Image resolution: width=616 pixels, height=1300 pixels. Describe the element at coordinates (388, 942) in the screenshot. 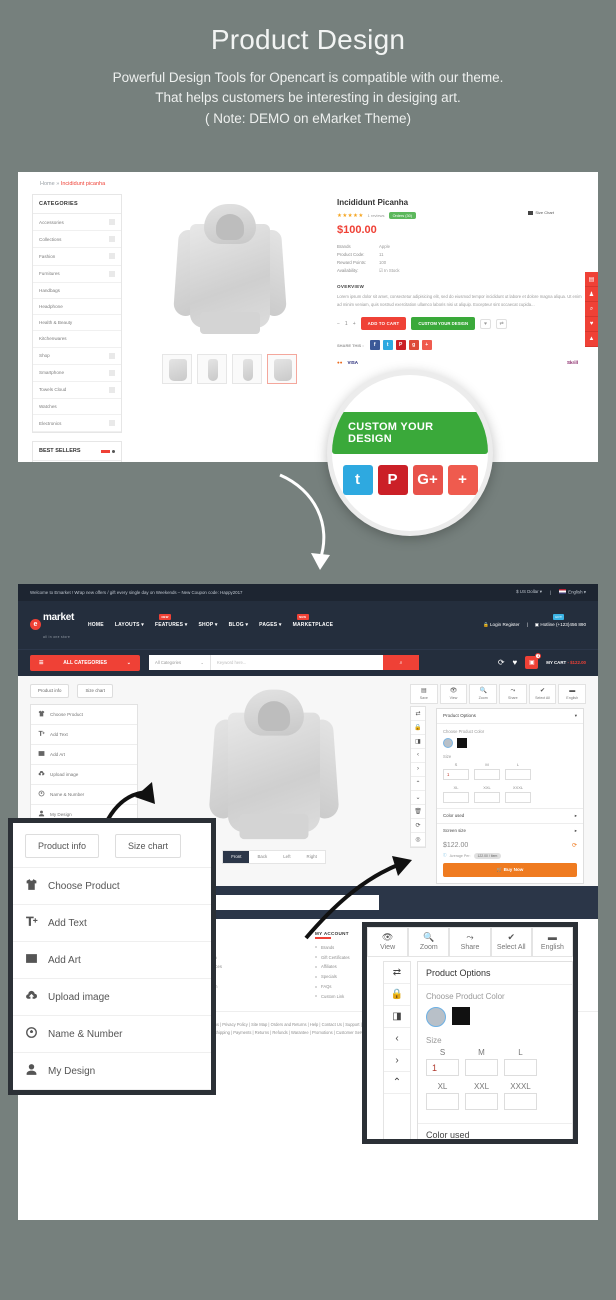

I see `magnified-tool-view: 👁 View` at that location.